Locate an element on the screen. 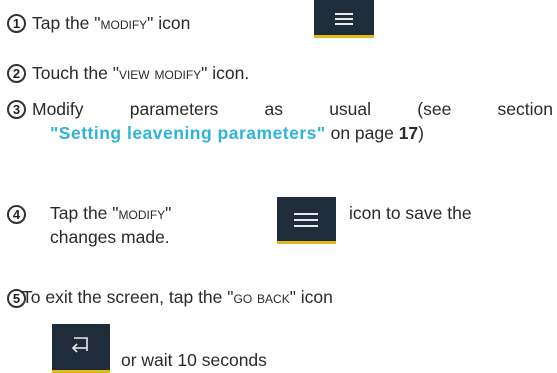 This screenshot has width=557, height=373. step-3-line-1: Modify parameters as usual (see section is located at coordinates (292, 109).